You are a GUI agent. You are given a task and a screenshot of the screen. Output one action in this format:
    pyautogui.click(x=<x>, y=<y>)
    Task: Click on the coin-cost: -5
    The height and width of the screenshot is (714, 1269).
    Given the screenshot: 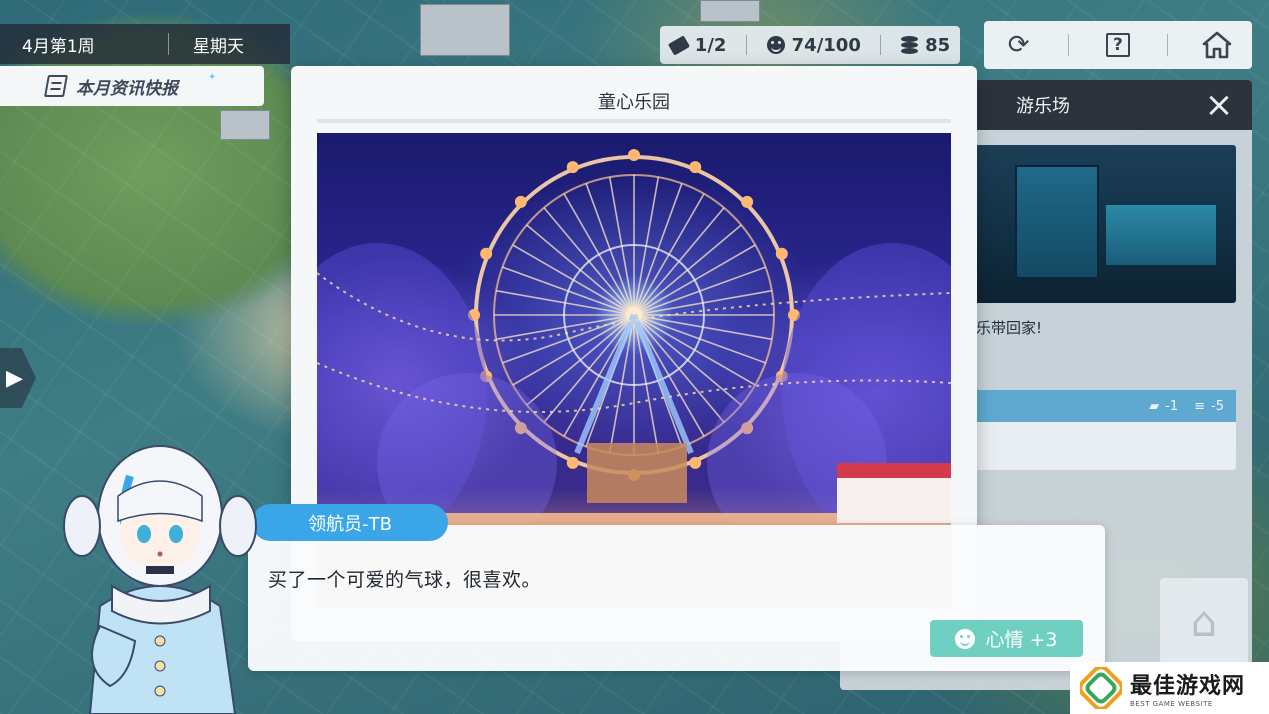 What is the action you would take?
    pyautogui.click(x=1217, y=406)
    